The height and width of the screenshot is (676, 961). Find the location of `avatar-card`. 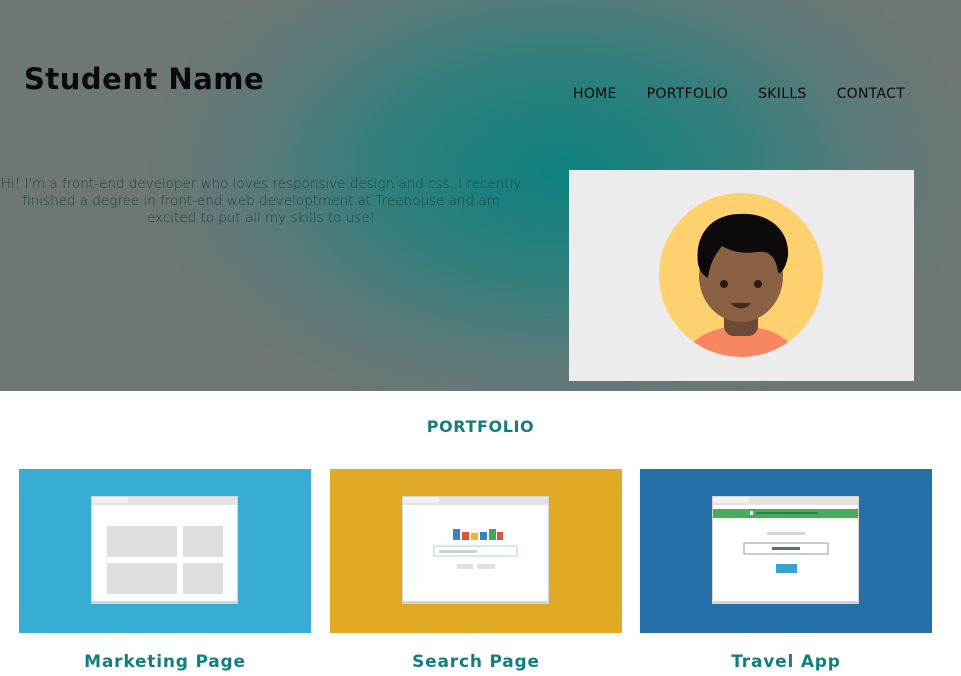

avatar-card is located at coordinates (741, 275).